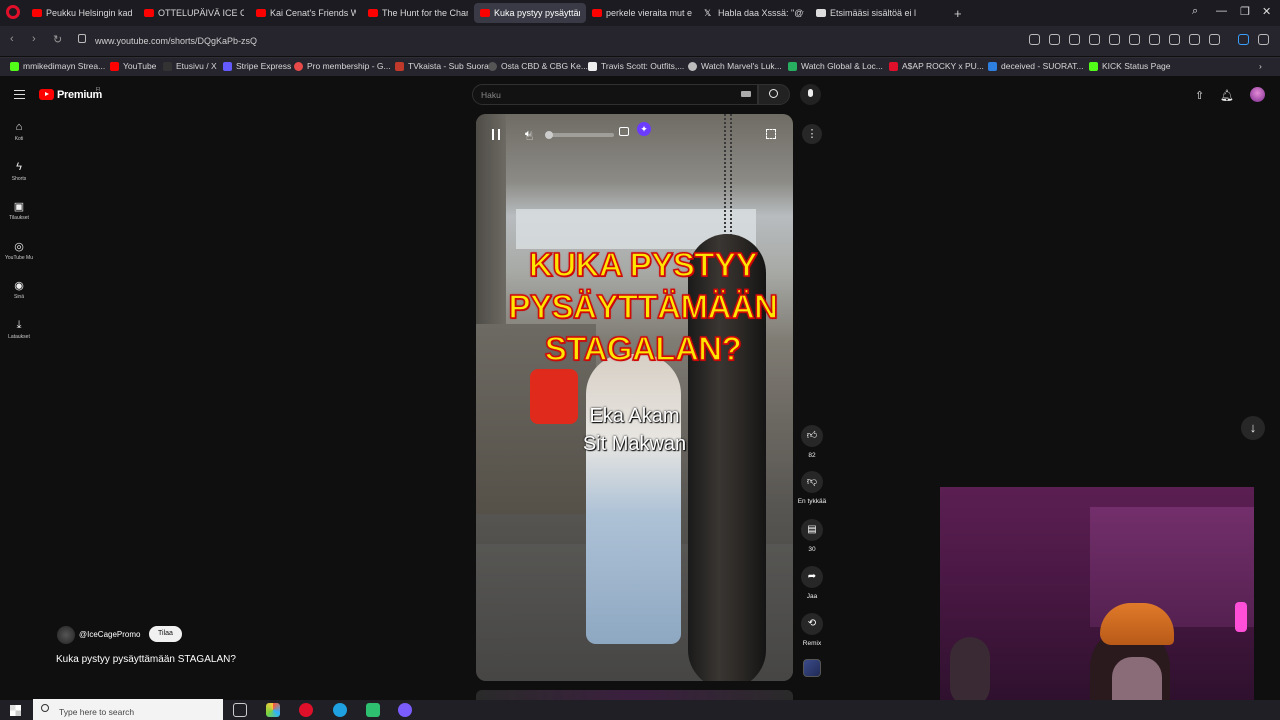  What do you see at coordinates (792, 66) in the screenshot?
I see `android-icon` at bounding box center [792, 66].